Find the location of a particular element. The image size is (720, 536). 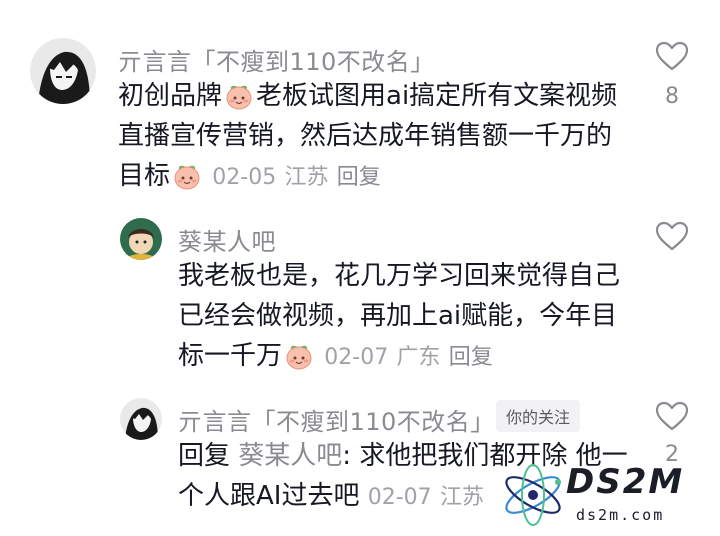

comment-text-segment: 标一千万 is located at coordinates (230, 356).